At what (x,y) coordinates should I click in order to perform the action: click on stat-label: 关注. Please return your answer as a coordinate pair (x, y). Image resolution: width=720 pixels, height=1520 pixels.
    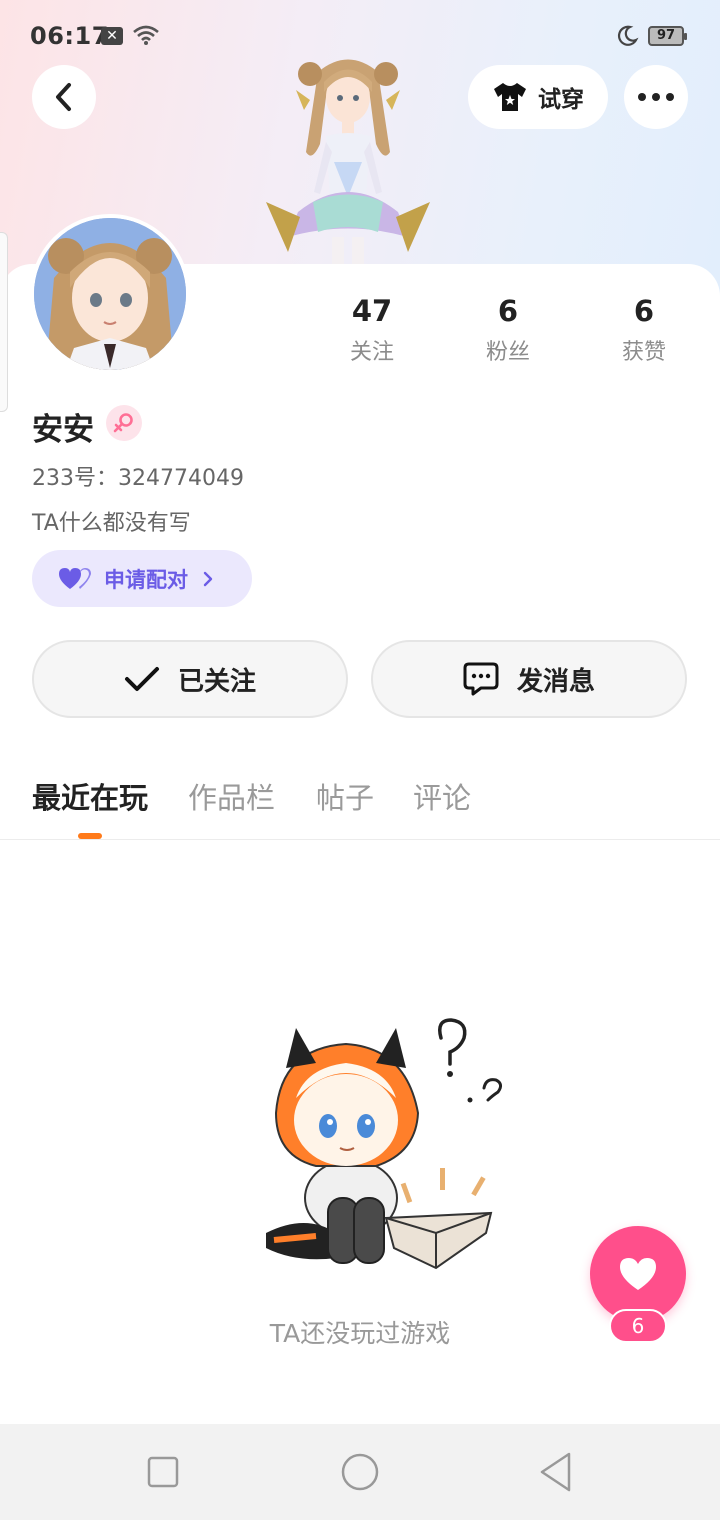
    Looking at the image, I should click on (371, 352).